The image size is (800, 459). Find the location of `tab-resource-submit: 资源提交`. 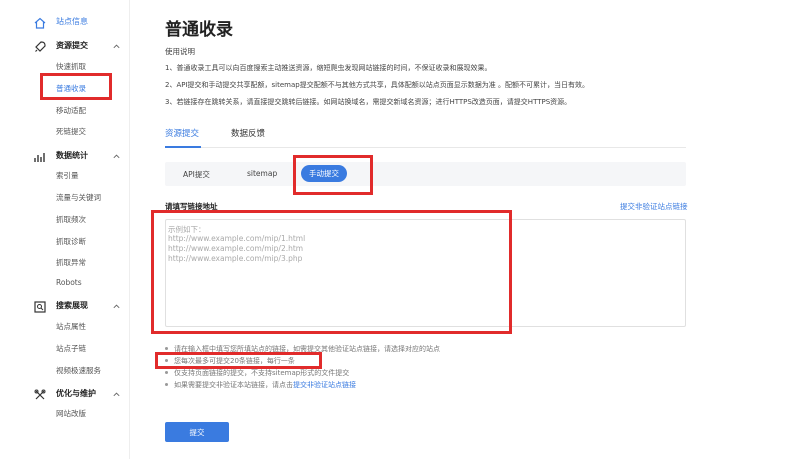

tab-resource-submit: 资源提交 is located at coordinates (182, 133).